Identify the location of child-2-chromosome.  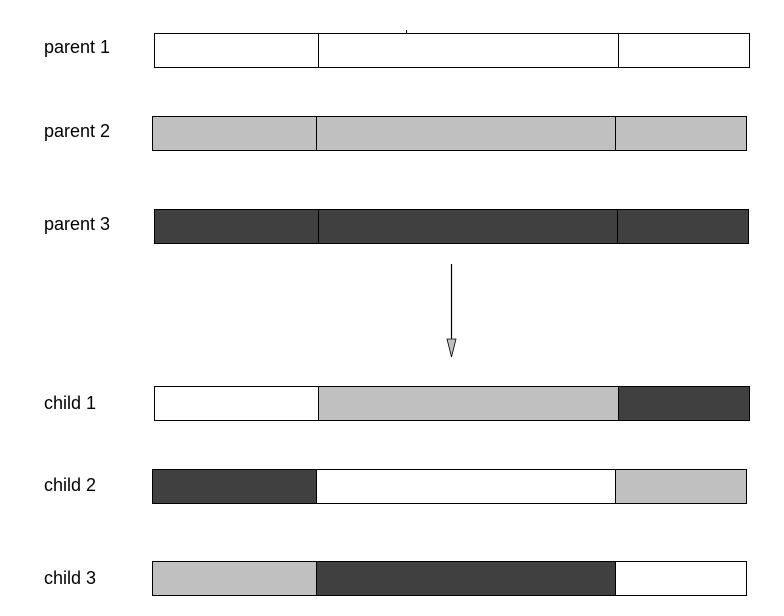
(449, 486).